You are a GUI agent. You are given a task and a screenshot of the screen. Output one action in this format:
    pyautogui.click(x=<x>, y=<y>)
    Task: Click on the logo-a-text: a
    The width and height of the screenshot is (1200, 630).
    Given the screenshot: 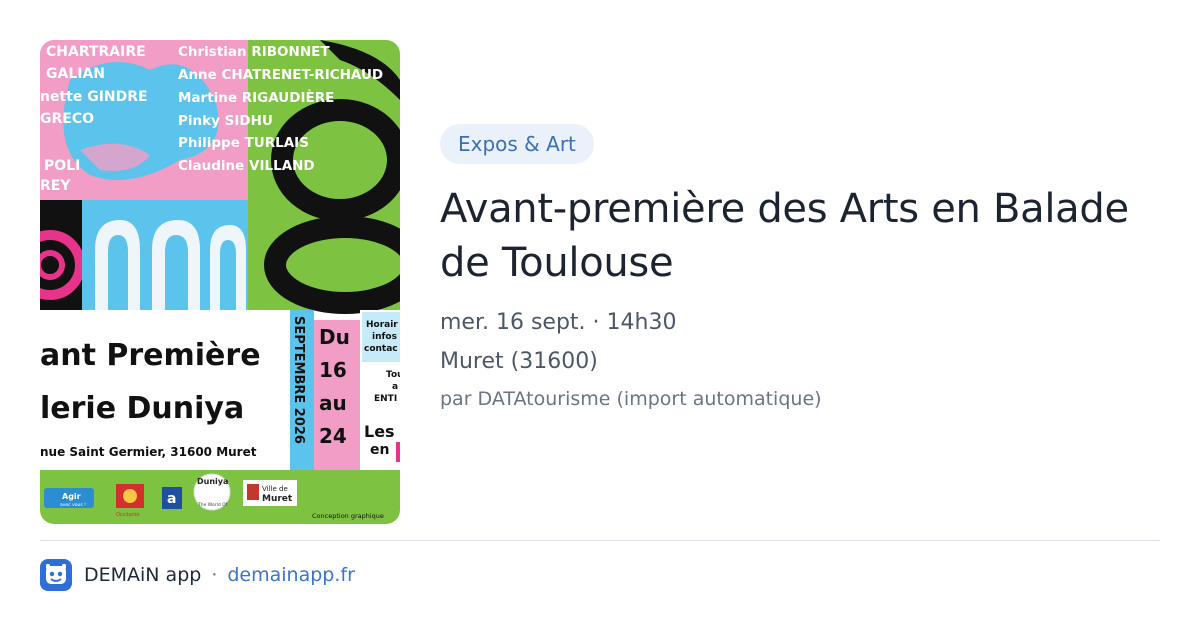 What is the action you would take?
    pyautogui.click(x=171, y=499)
    